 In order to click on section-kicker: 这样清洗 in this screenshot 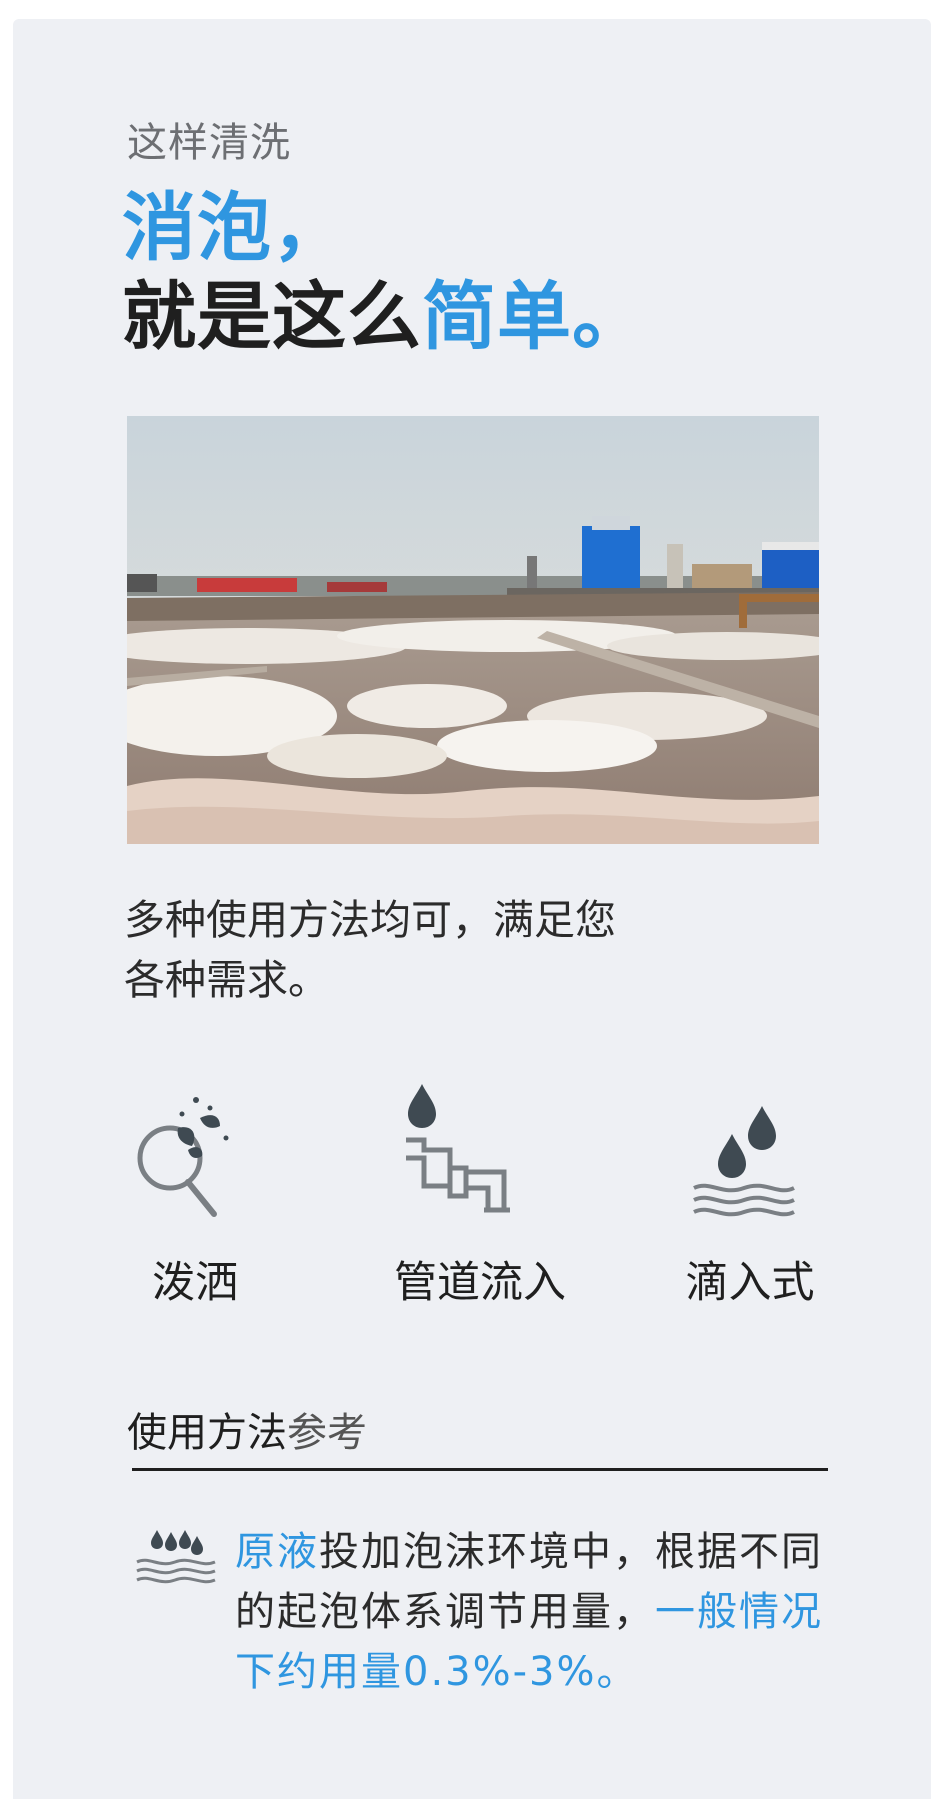, I will do `click(209, 143)`.